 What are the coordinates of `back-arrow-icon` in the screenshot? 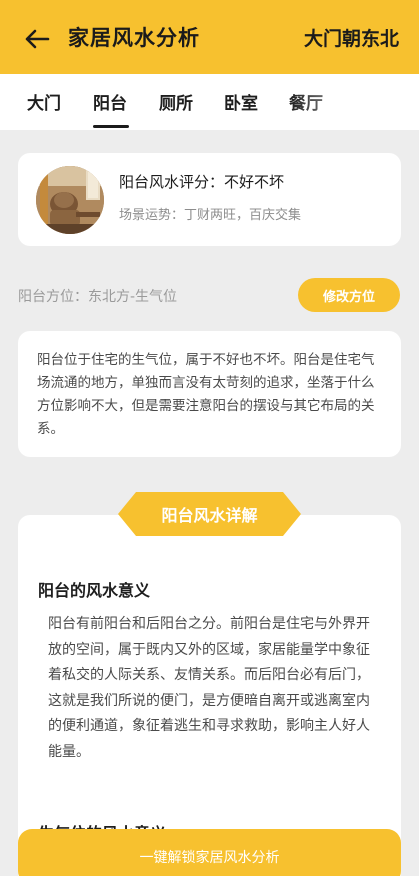 It's located at (37, 39).